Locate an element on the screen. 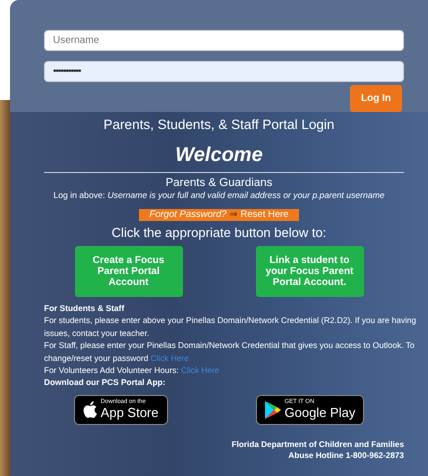 This screenshot has height=476, width=428. apple-icon is located at coordinates (89, 409).